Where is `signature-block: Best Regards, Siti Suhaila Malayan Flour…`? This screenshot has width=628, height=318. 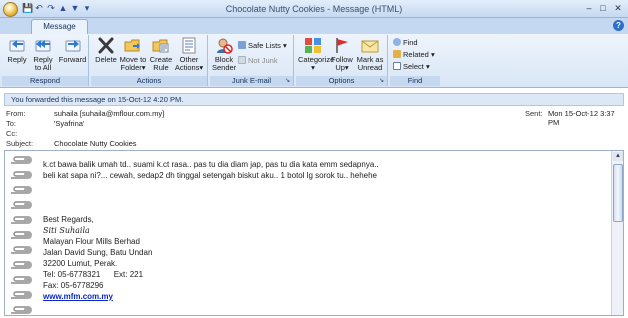 signature-block: Best Regards, Siti Suhaila Malayan Flour… is located at coordinates (97, 258).